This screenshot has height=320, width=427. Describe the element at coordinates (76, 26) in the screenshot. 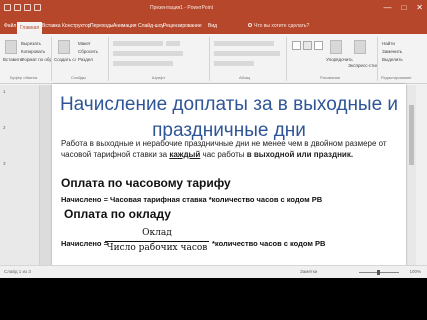

I see `tab-design: Конструктор` at that location.